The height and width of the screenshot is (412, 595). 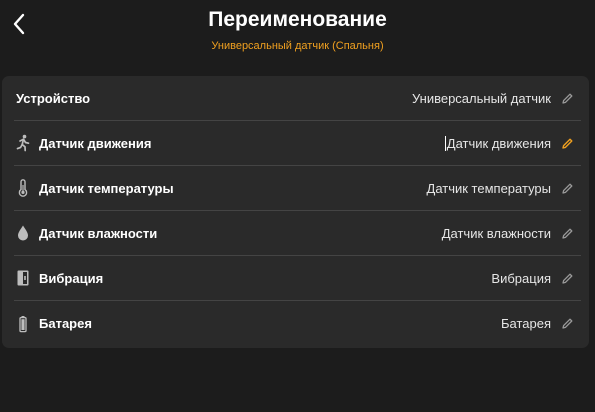 I want to click on name-field: Датчик влажности, so click(x=511, y=233).